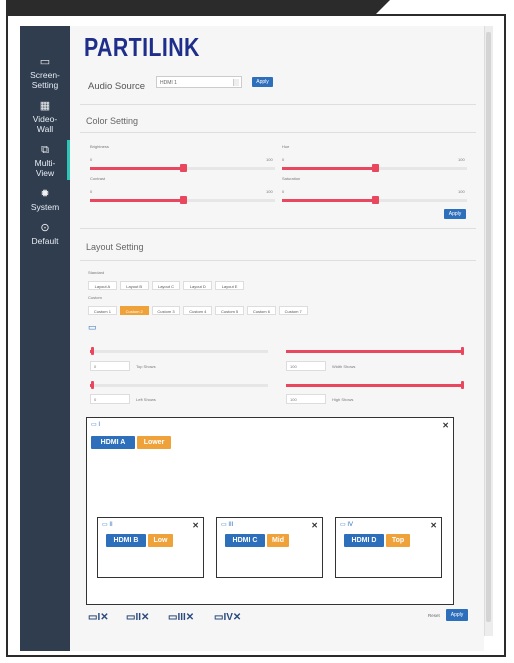 The height and width of the screenshot is (663, 514). Describe the element at coordinates (455, 214) in the screenshot. I see `color-apply-button: Apply` at that location.